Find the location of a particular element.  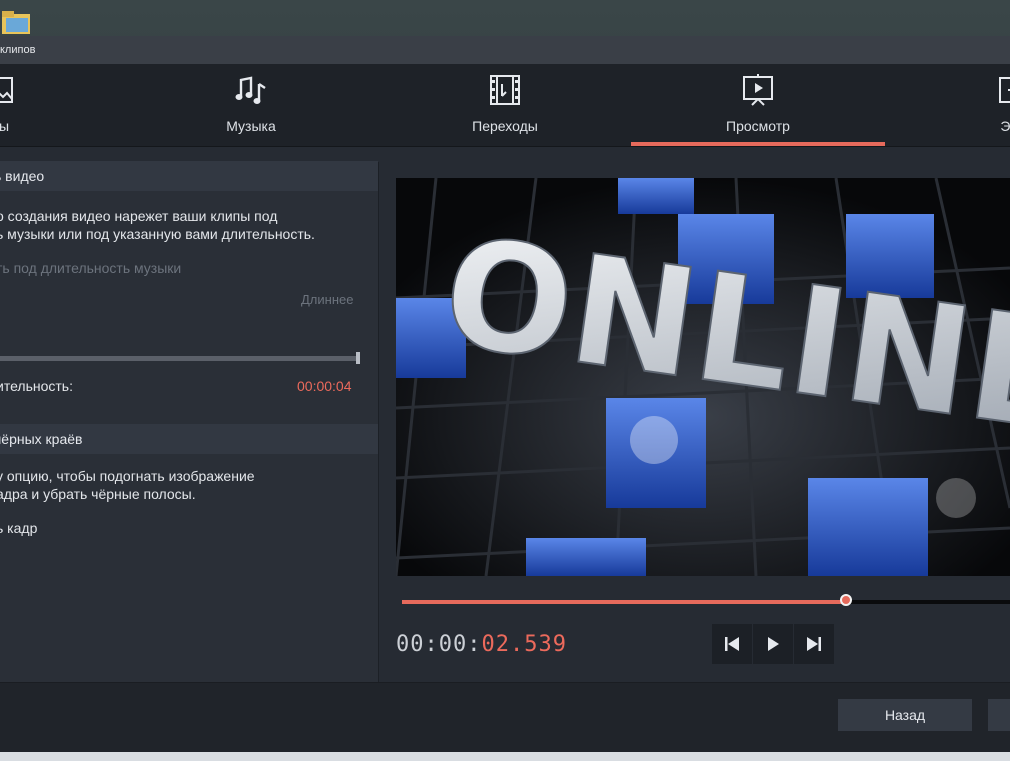

tab-media-label: лы is located at coordinates (5, 126).